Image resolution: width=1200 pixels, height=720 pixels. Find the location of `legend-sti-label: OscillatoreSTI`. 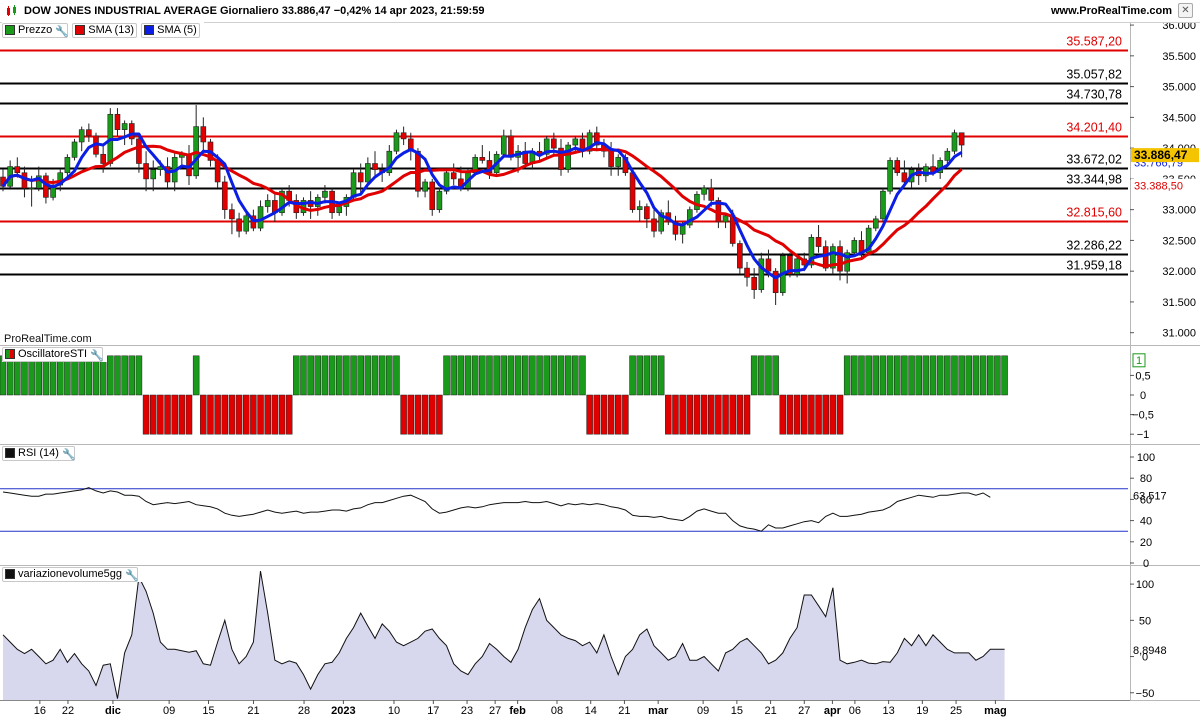

legend-sti-label: OscillatoreSTI is located at coordinates (53, 354).